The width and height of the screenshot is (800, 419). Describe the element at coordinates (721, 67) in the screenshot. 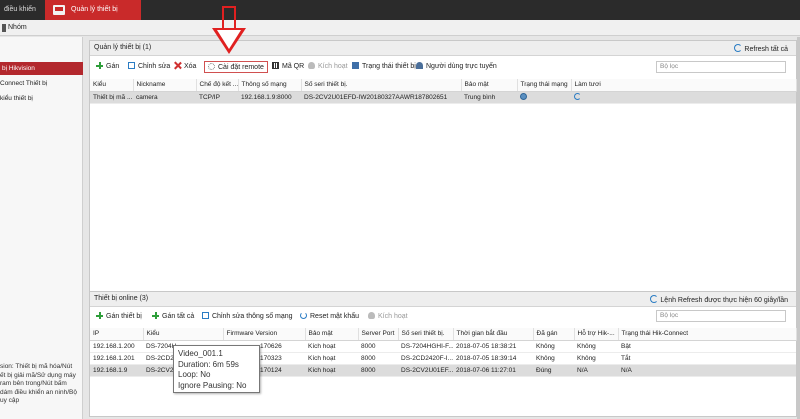

I see `device-filter-input: Bộ lọc` at that location.